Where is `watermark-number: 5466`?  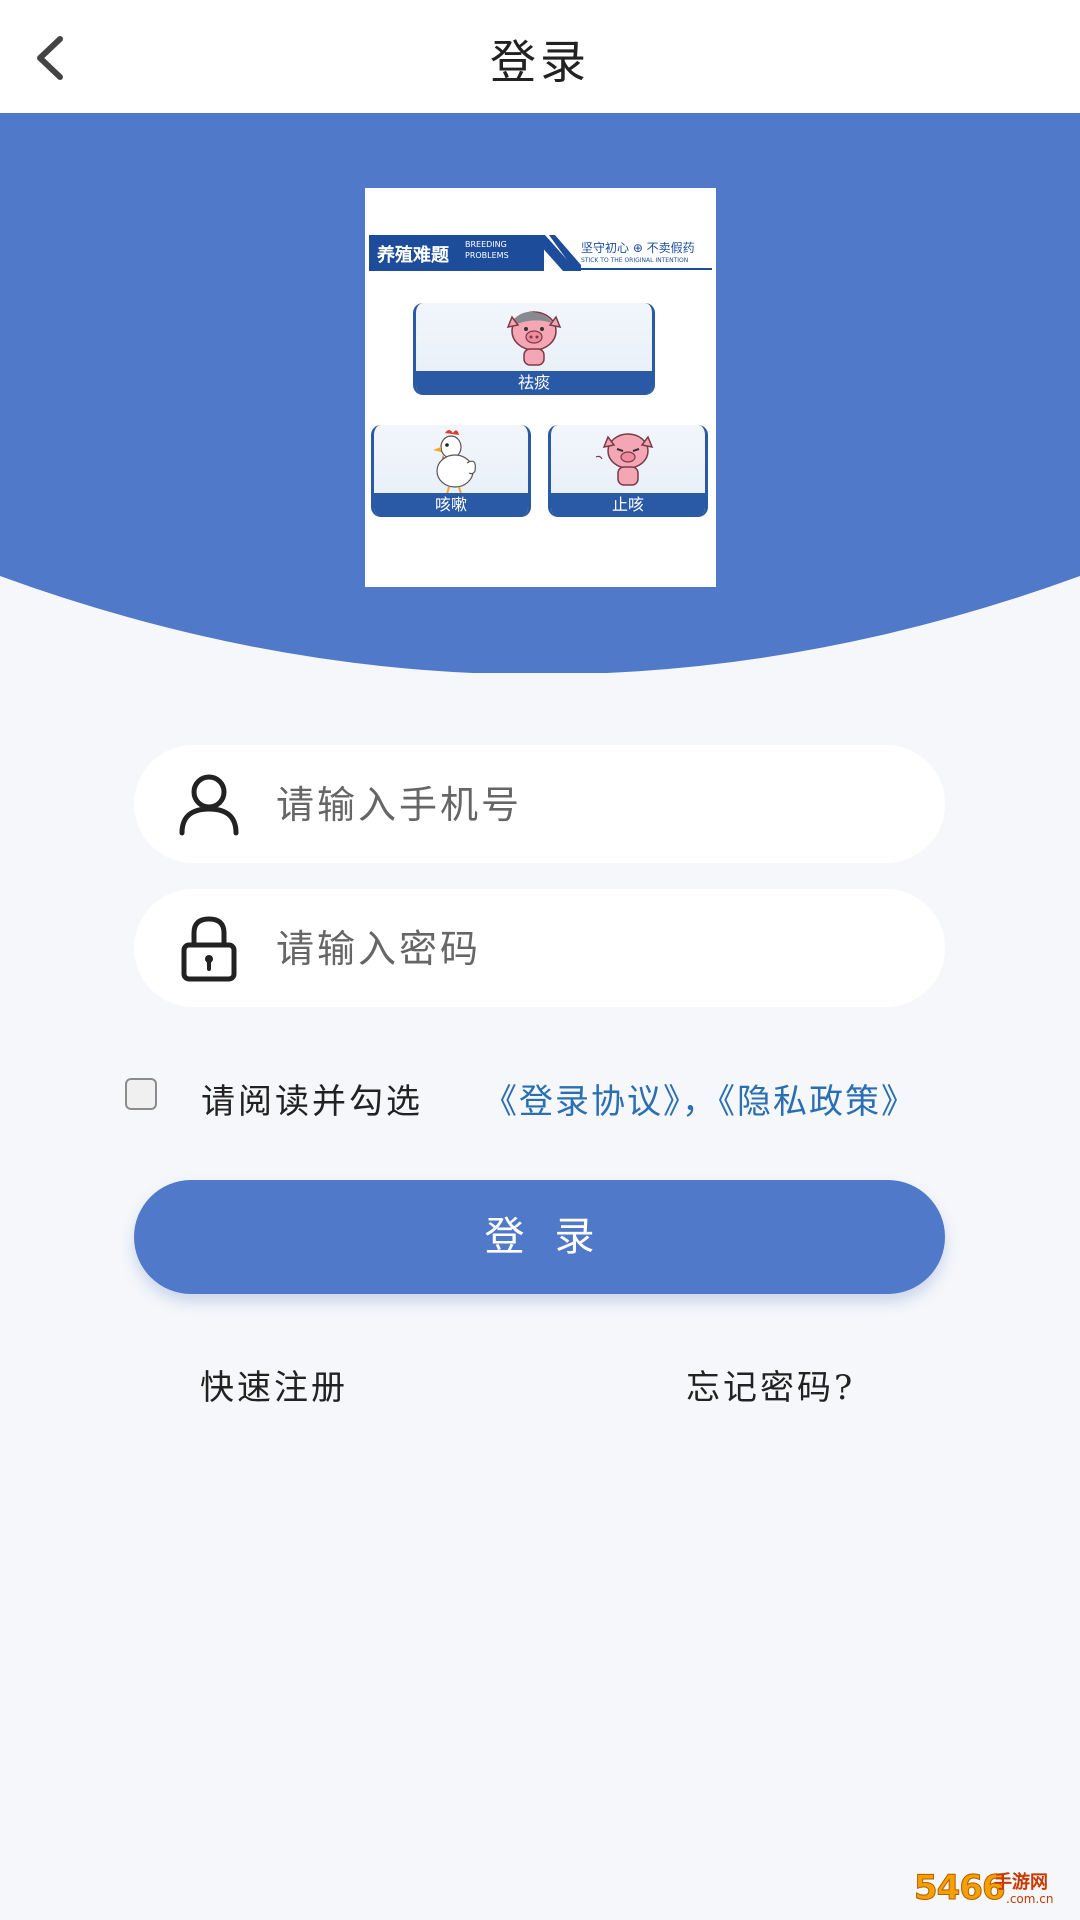
watermark-number: 5466 is located at coordinates (960, 1888).